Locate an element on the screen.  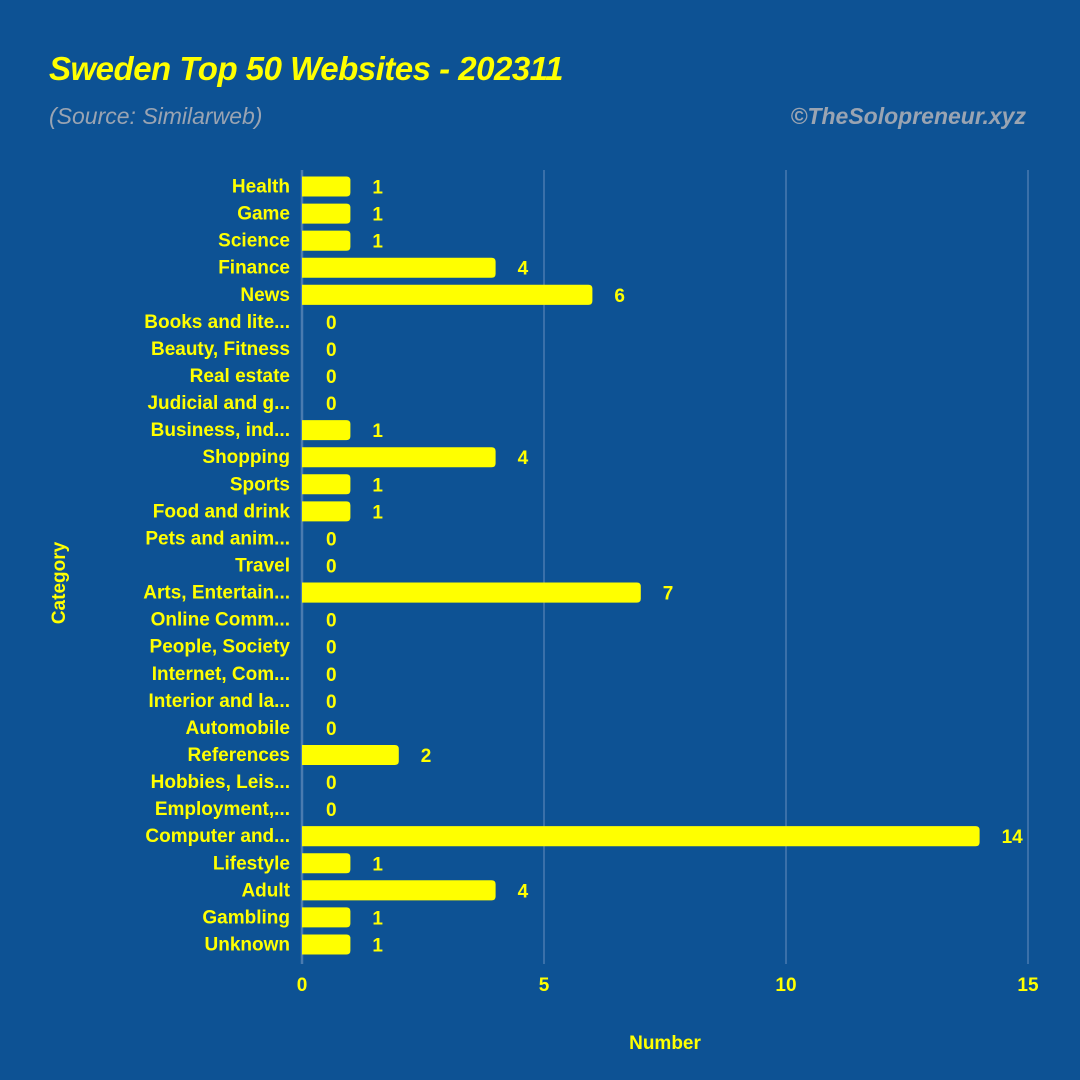
category-label: People, Society is located at coordinates (220, 647).